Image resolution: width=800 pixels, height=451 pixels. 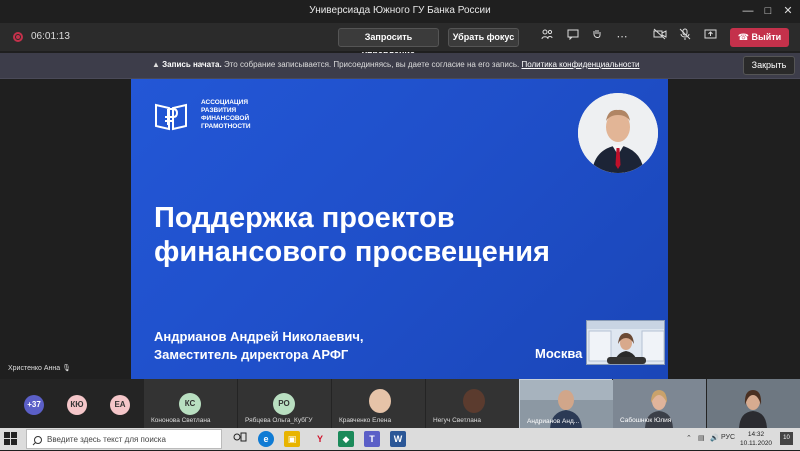 I want to click on taskbar-clock: 14:32 10.11.2020, so click(x=756, y=439).